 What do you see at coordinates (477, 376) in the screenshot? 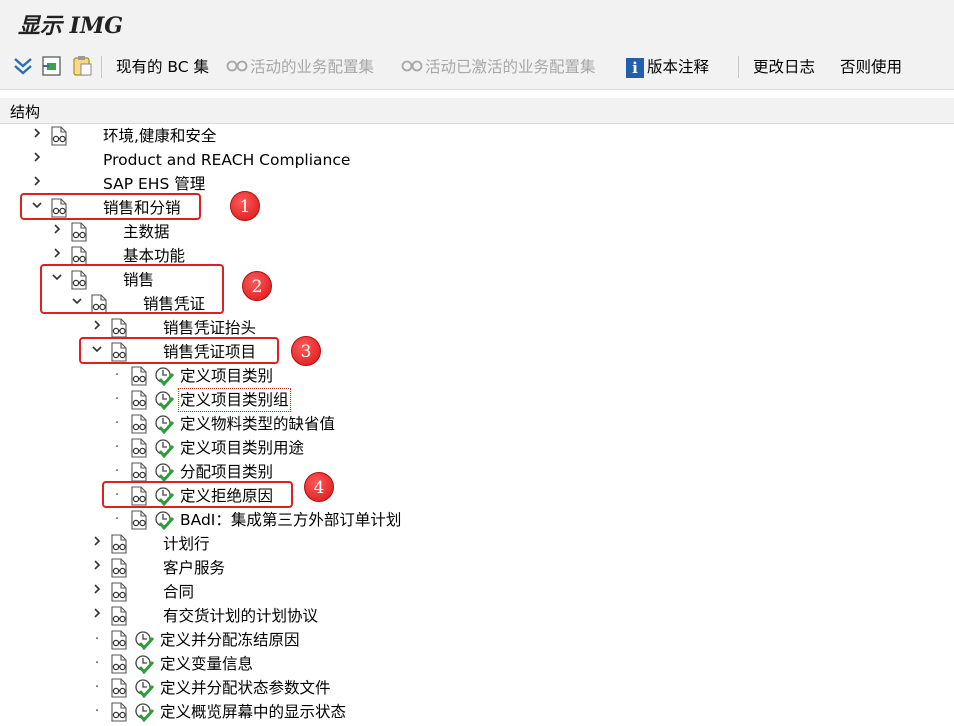
I see `tree-node: · 定义项目类别` at bounding box center [477, 376].